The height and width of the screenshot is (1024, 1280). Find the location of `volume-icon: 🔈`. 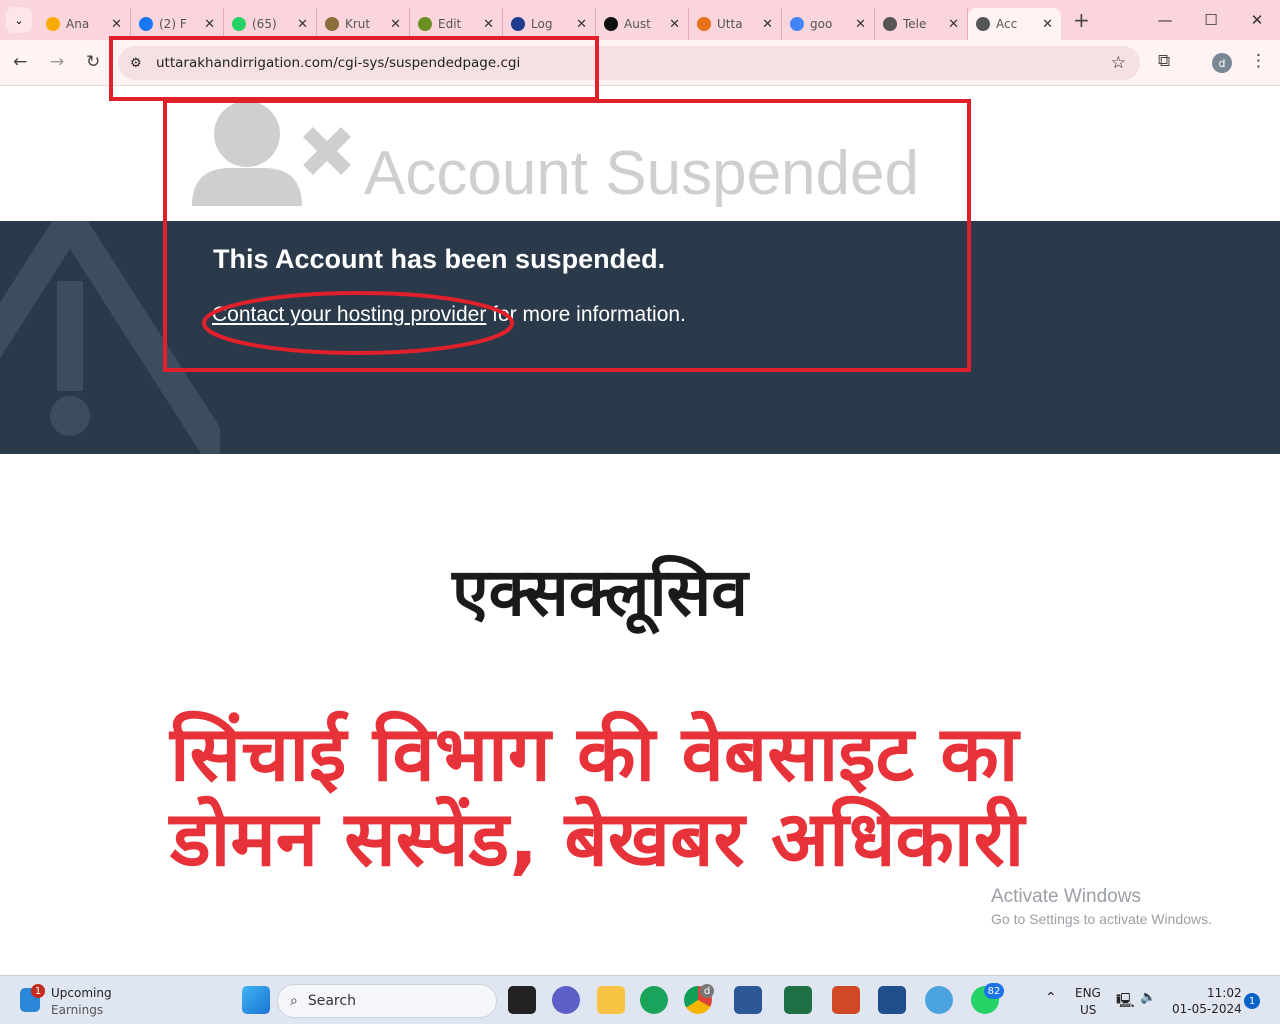

volume-icon: 🔈 is located at coordinates (1148, 997).